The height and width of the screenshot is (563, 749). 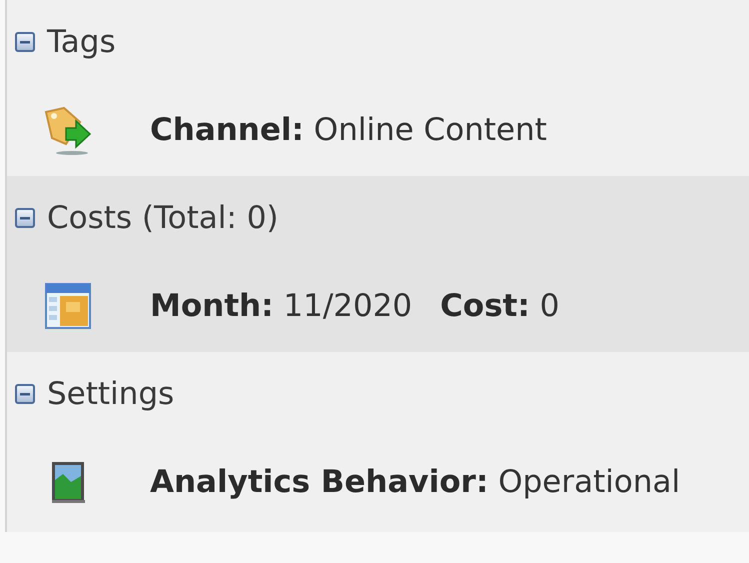 What do you see at coordinates (110, 394) in the screenshot?
I see `section-title: Settings` at bounding box center [110, 394].